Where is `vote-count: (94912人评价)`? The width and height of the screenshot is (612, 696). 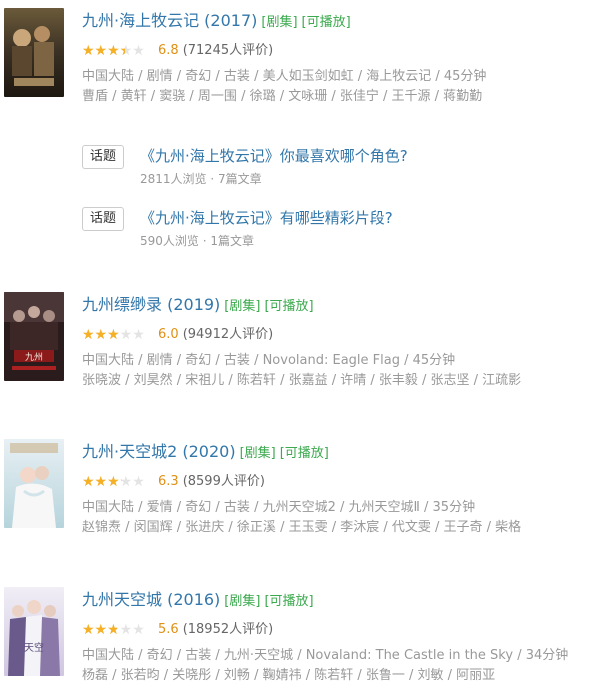
vote-count: (94912人评价) is located at coordinates (228, 334).